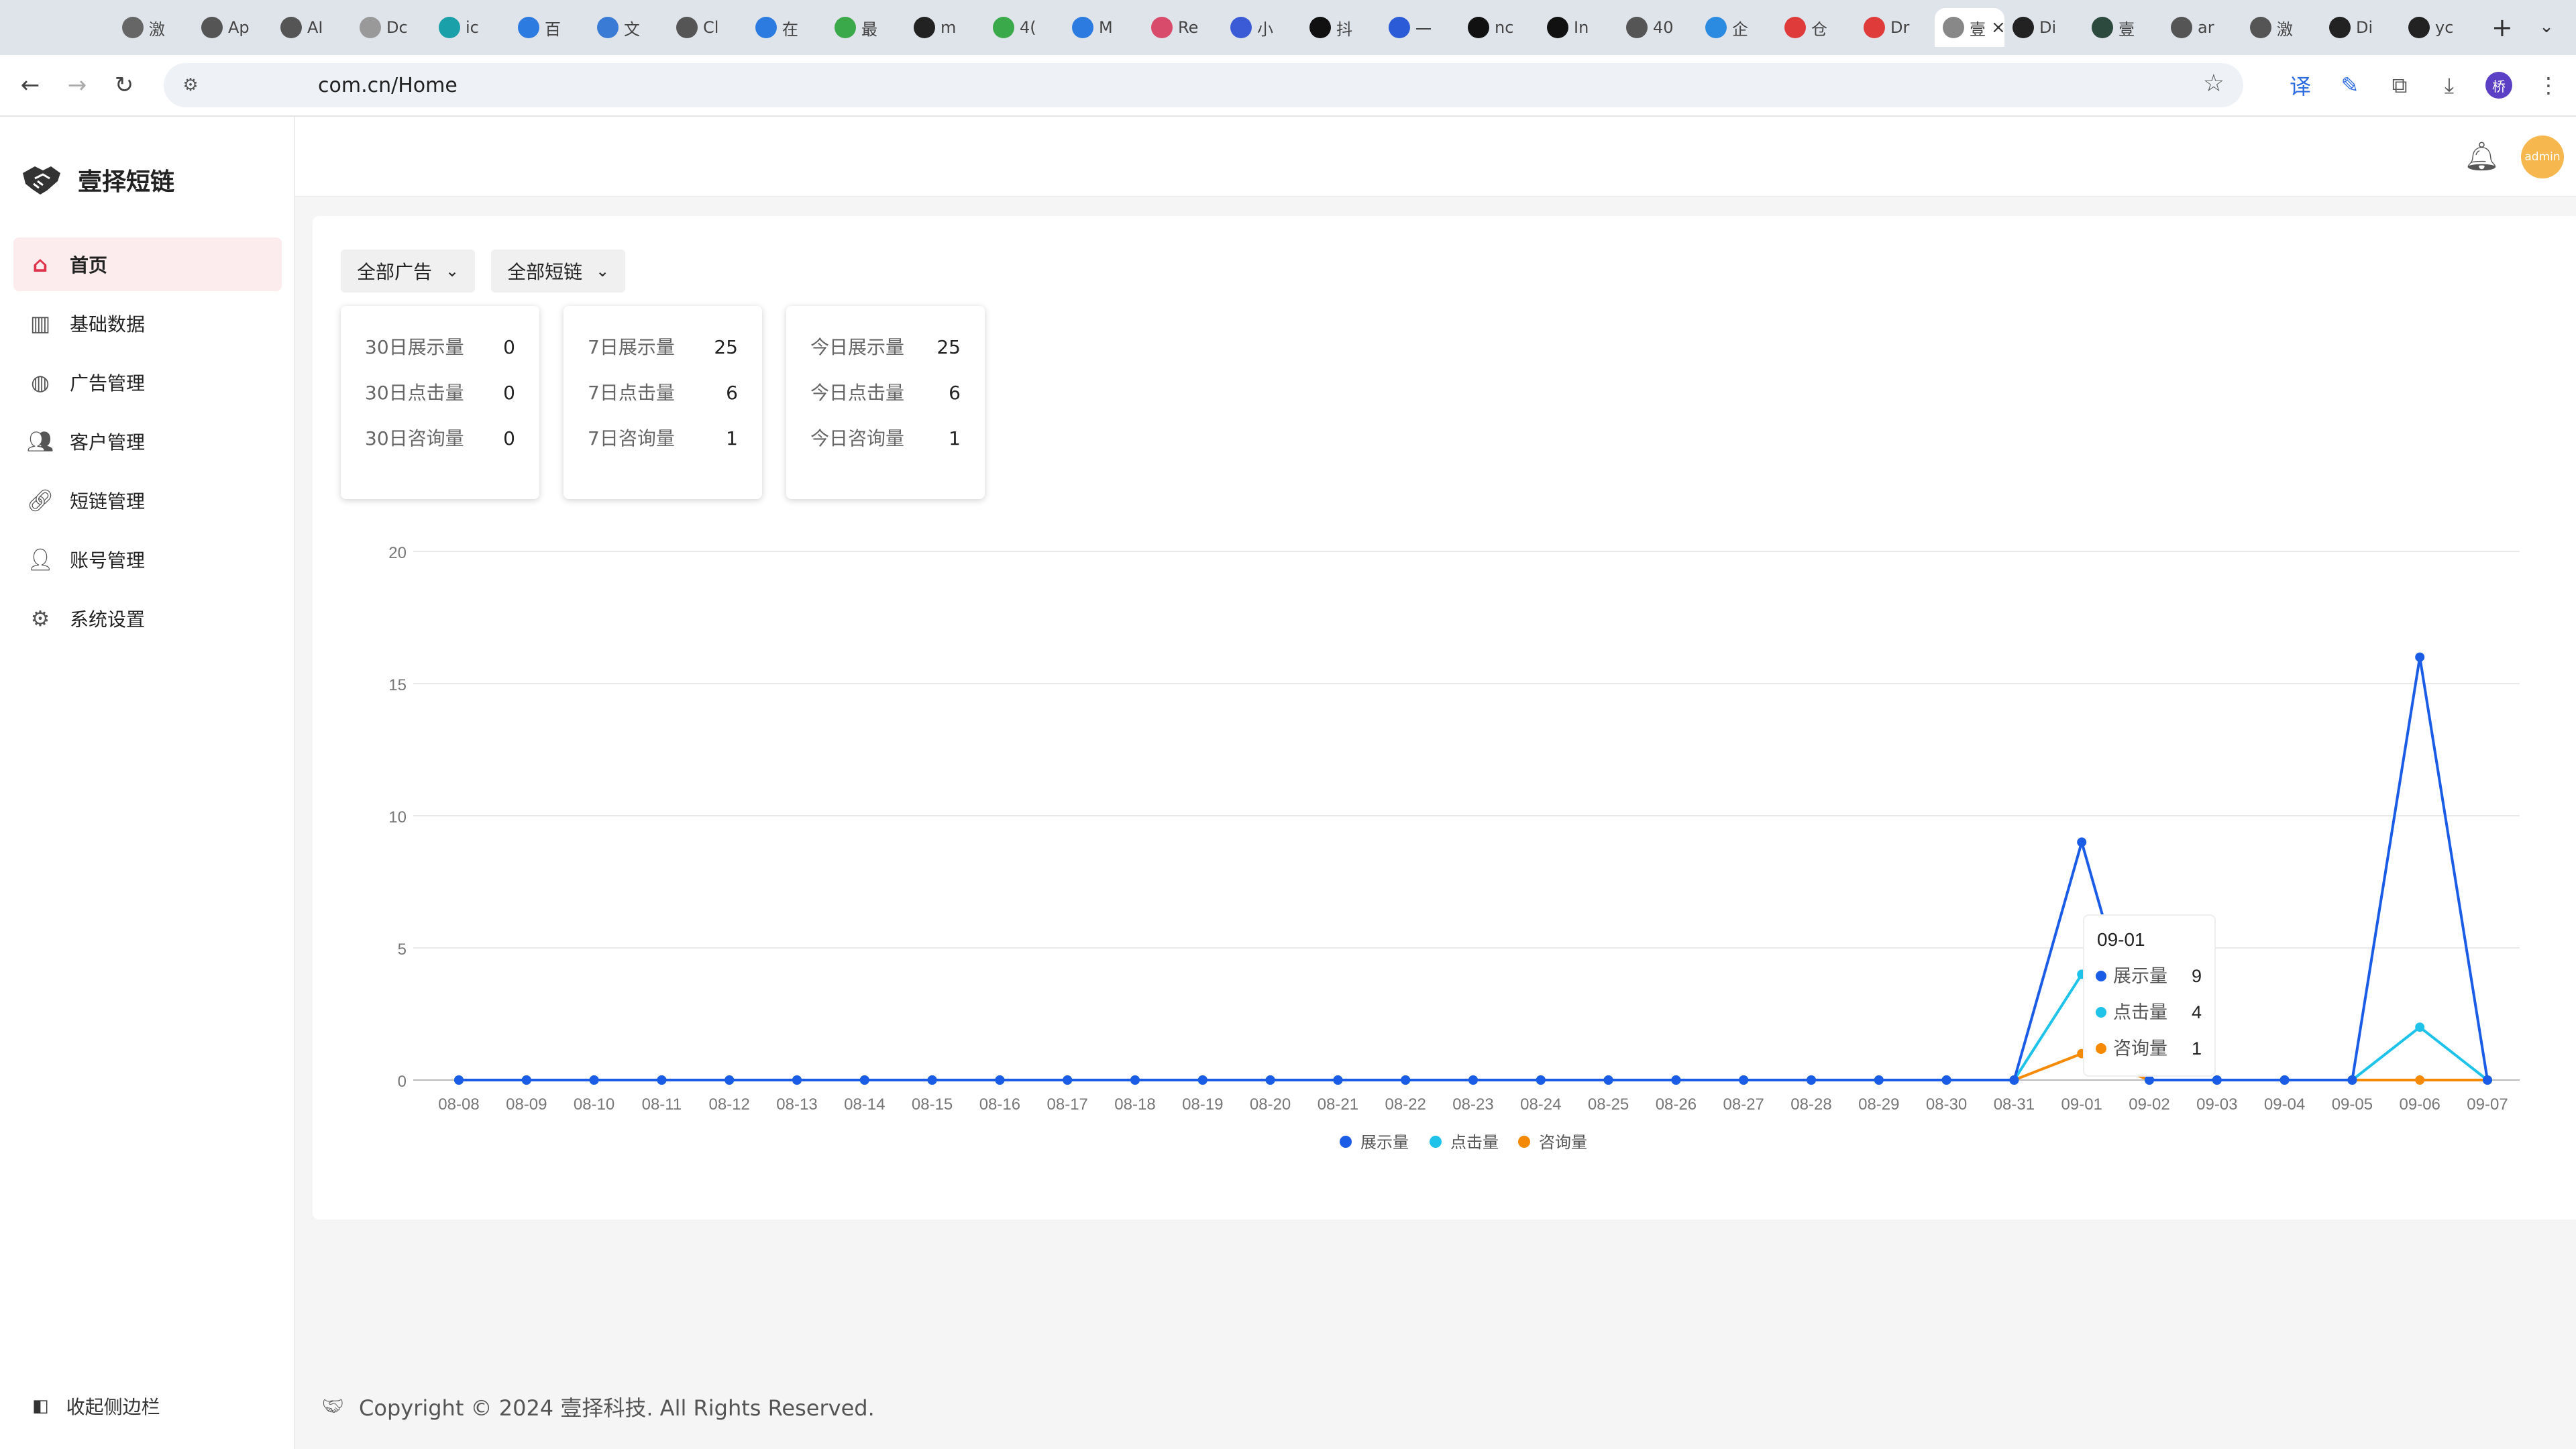 The image size is (2576, 1449). What do you see at coordinates (1341, 27) in the screenshot?
I see `browser-tab: 抖` at bounding box center [1341, 27].